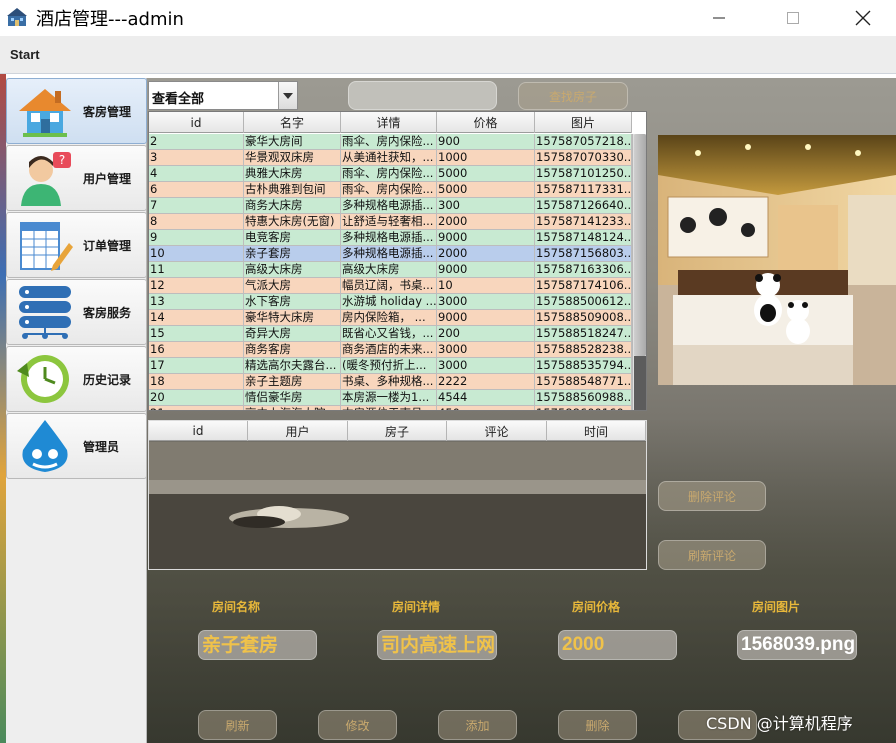 The height and width of the screenshot is (743, 896). What do you see at coordinates (422, 95) in the screenshot?
I see `search-input` at bounding box center [422, 95].